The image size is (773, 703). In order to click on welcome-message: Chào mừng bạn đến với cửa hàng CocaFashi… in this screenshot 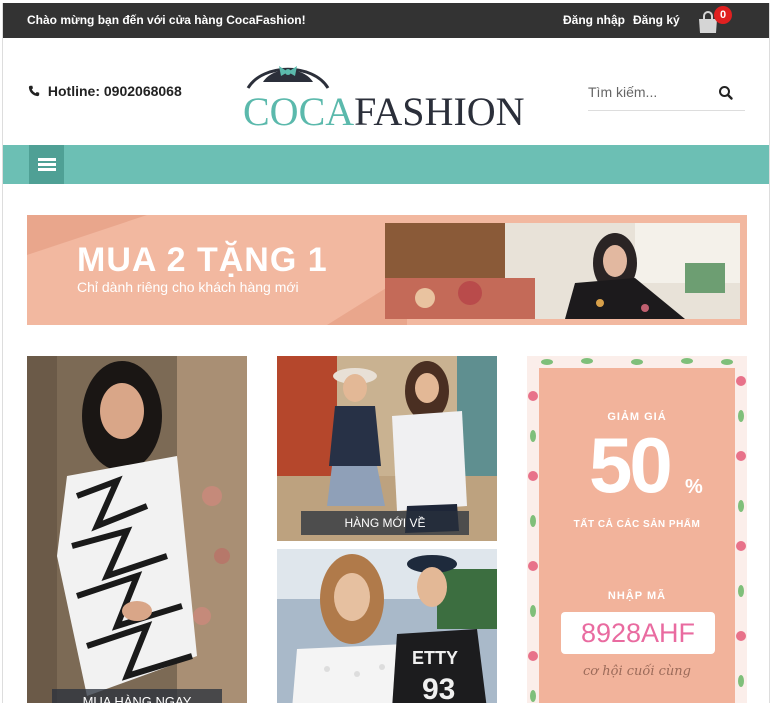, I will do `click(166, 20)`.